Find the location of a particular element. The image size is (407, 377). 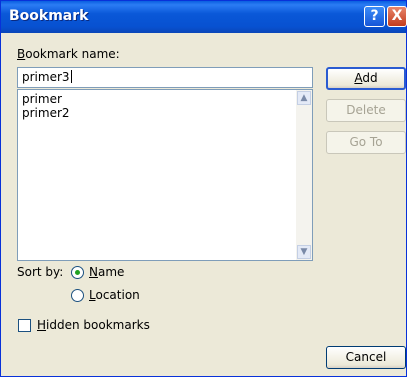

dialog-title: Bookmark is located at coordinates (49, 16).